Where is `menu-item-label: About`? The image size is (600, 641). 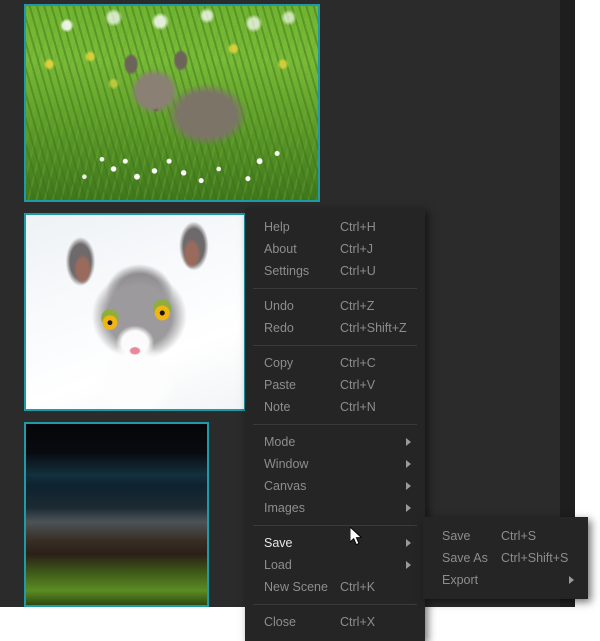 menu-item-label: About is located at coordinates (280, 249).